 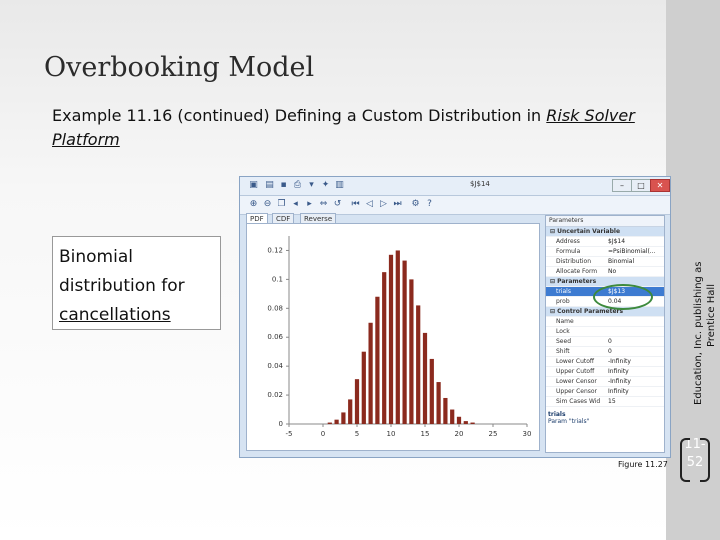 What do you see at coordinates (634, 401) in the screenshot?
I see `property-value: 15` at bounding box center [634, 401].